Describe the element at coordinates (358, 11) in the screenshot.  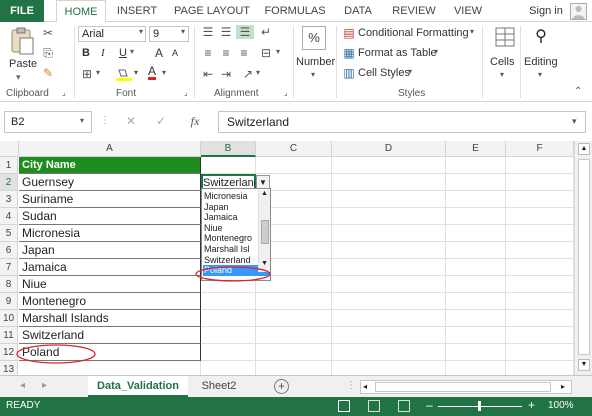
I see `tab-data: DATA` at that location.